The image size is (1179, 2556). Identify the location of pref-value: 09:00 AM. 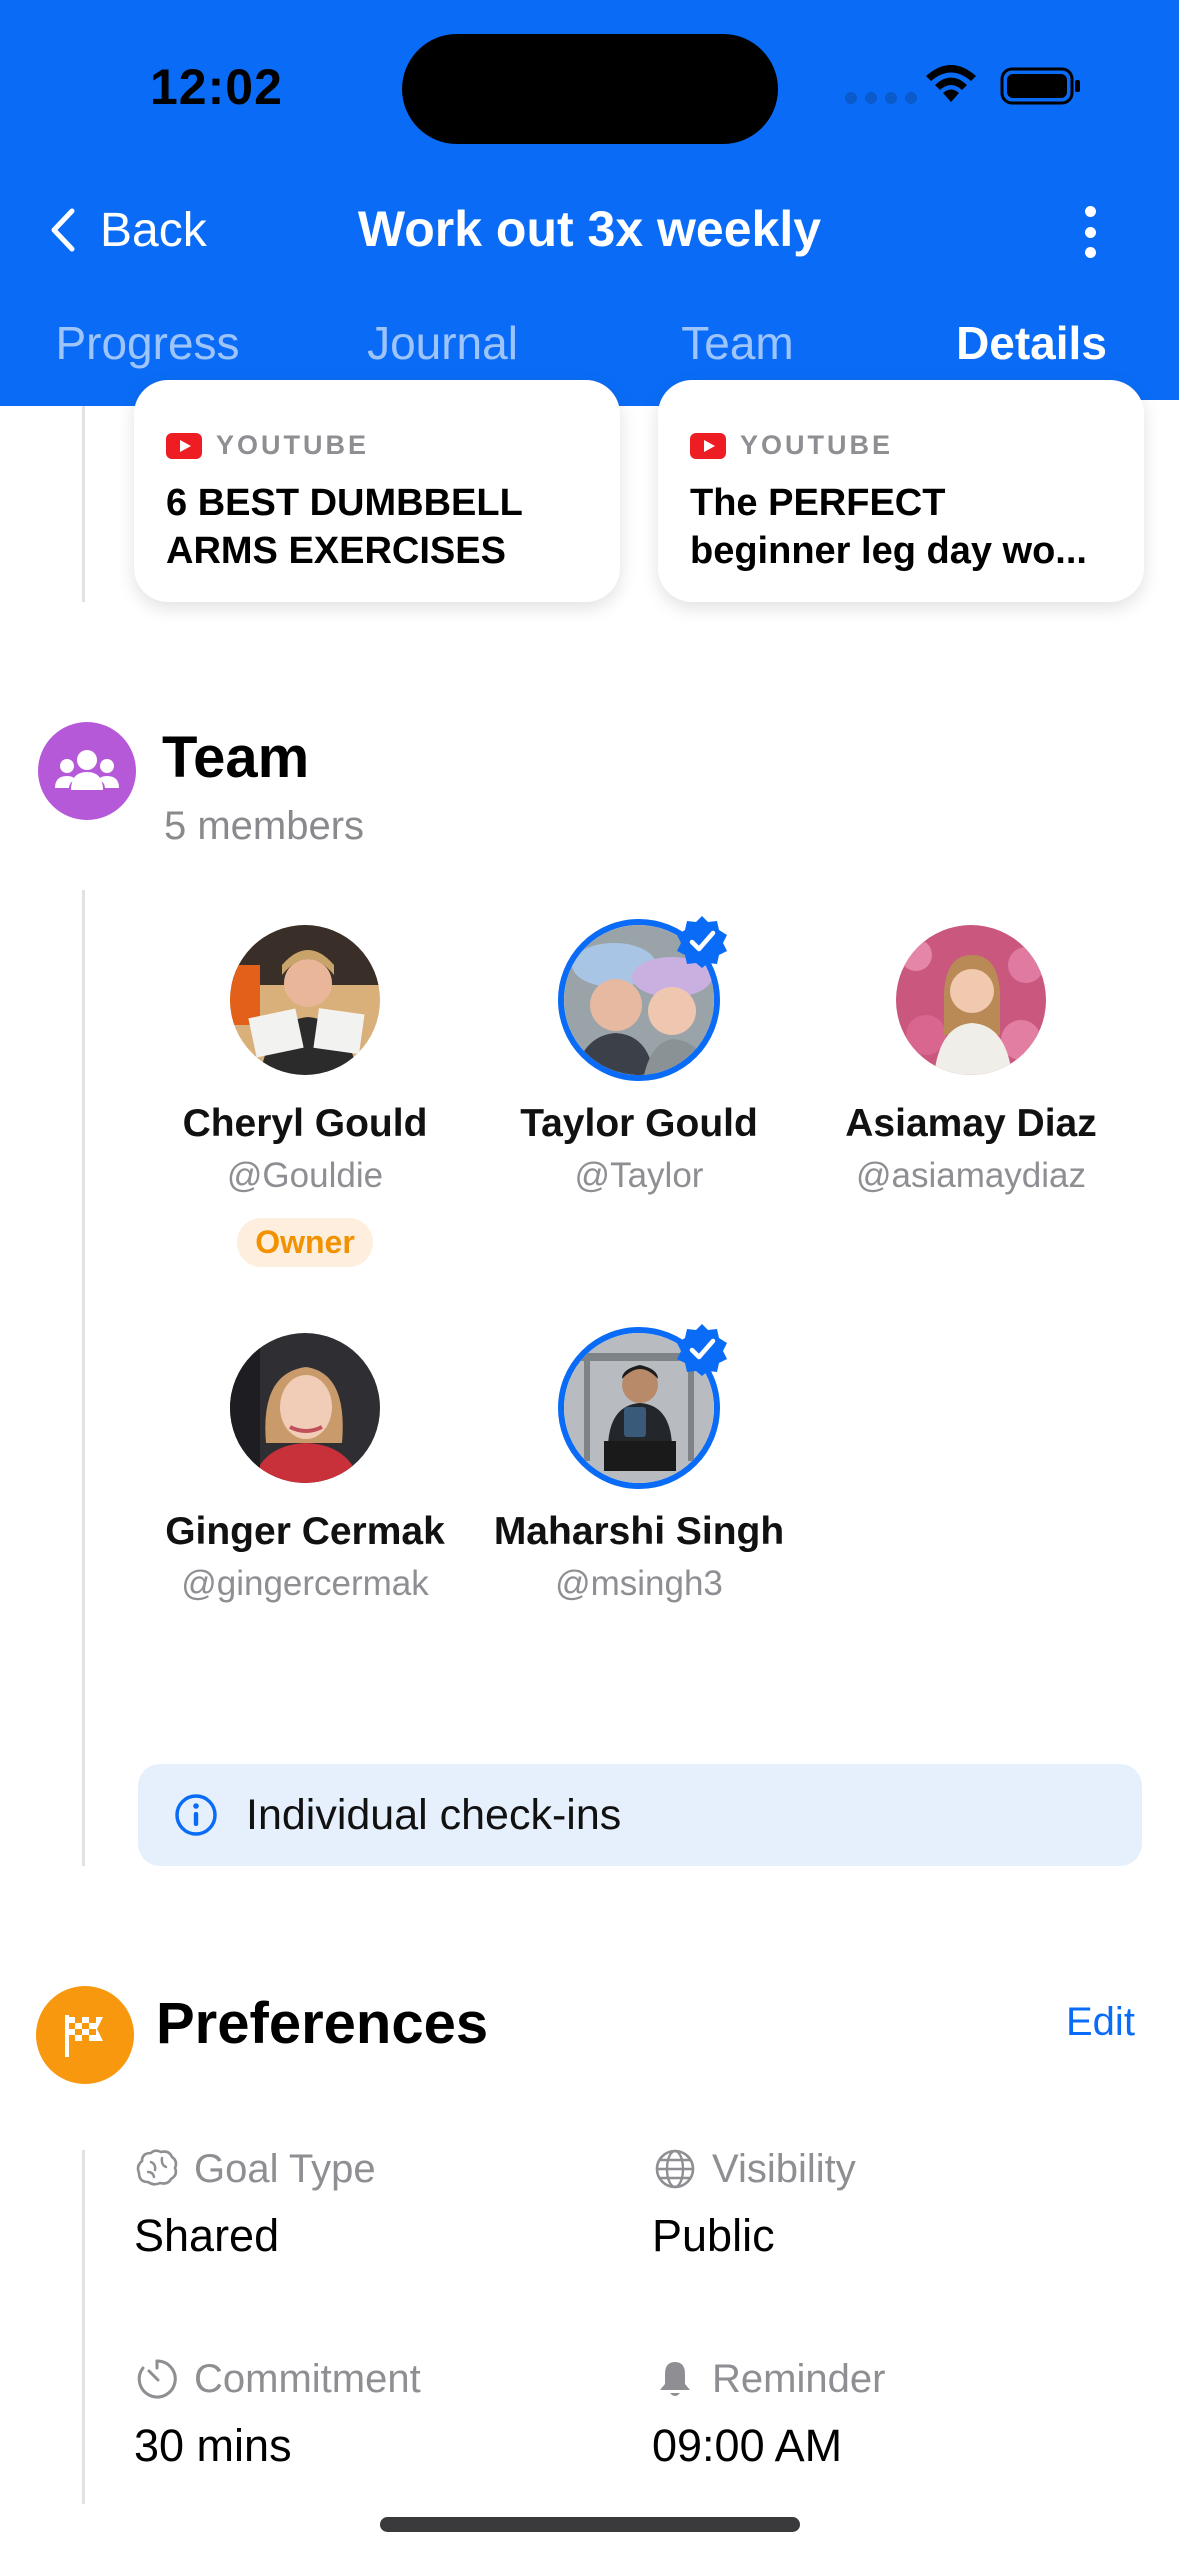
(747, 2445).